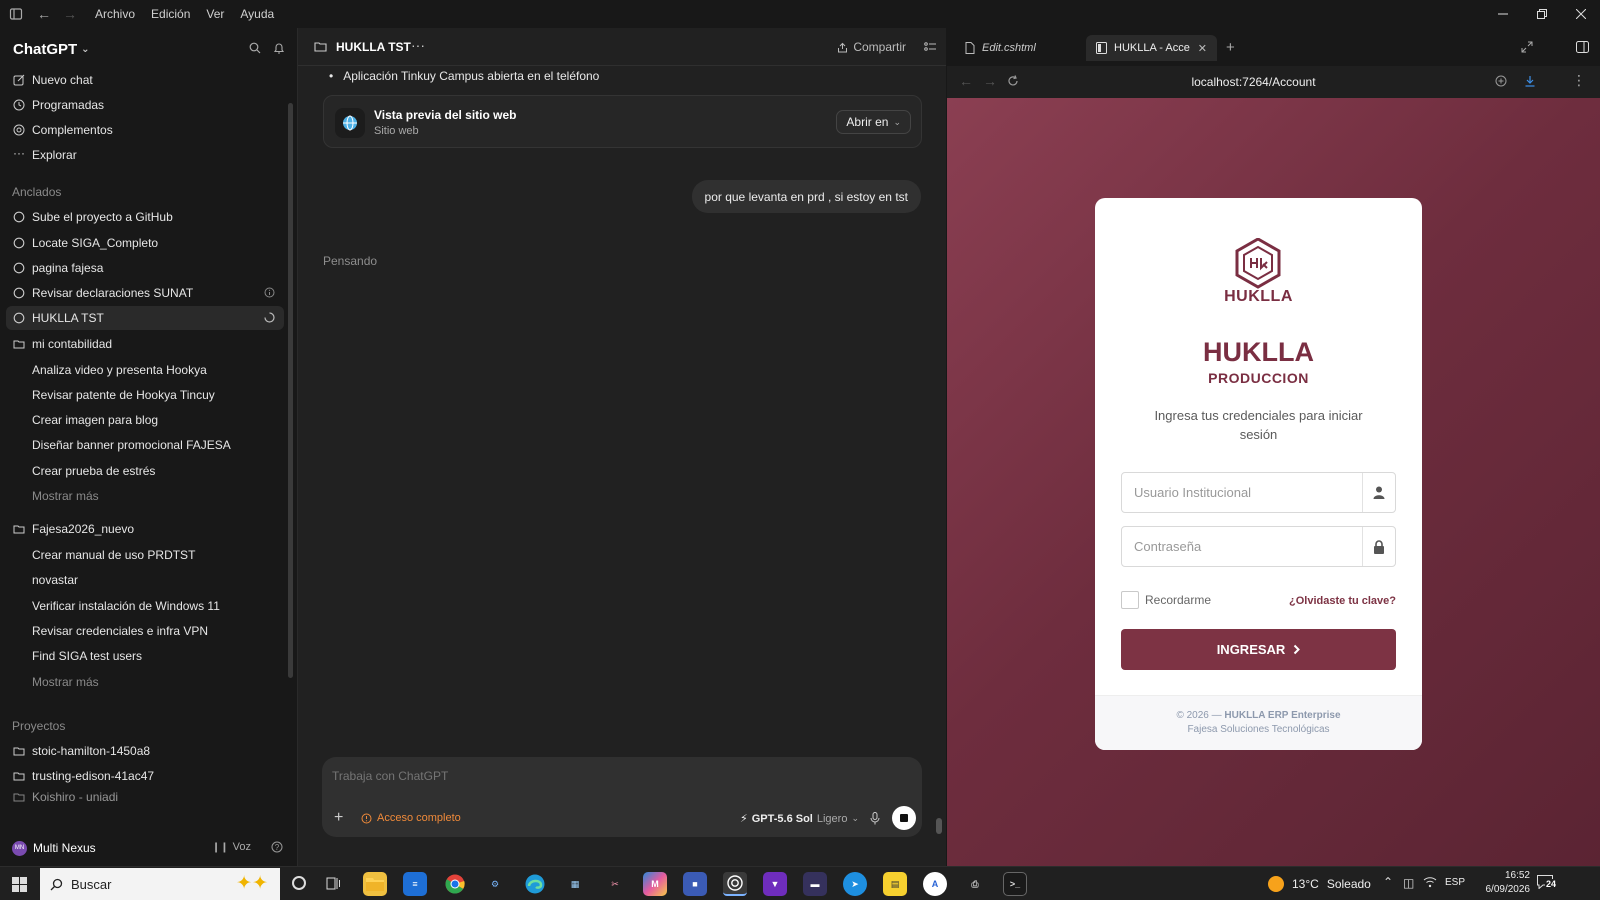 The height and width of the screenshot is (900, 1600). I want to click on project-item: stoic-hamilton-1450a8, so click(145, 751).